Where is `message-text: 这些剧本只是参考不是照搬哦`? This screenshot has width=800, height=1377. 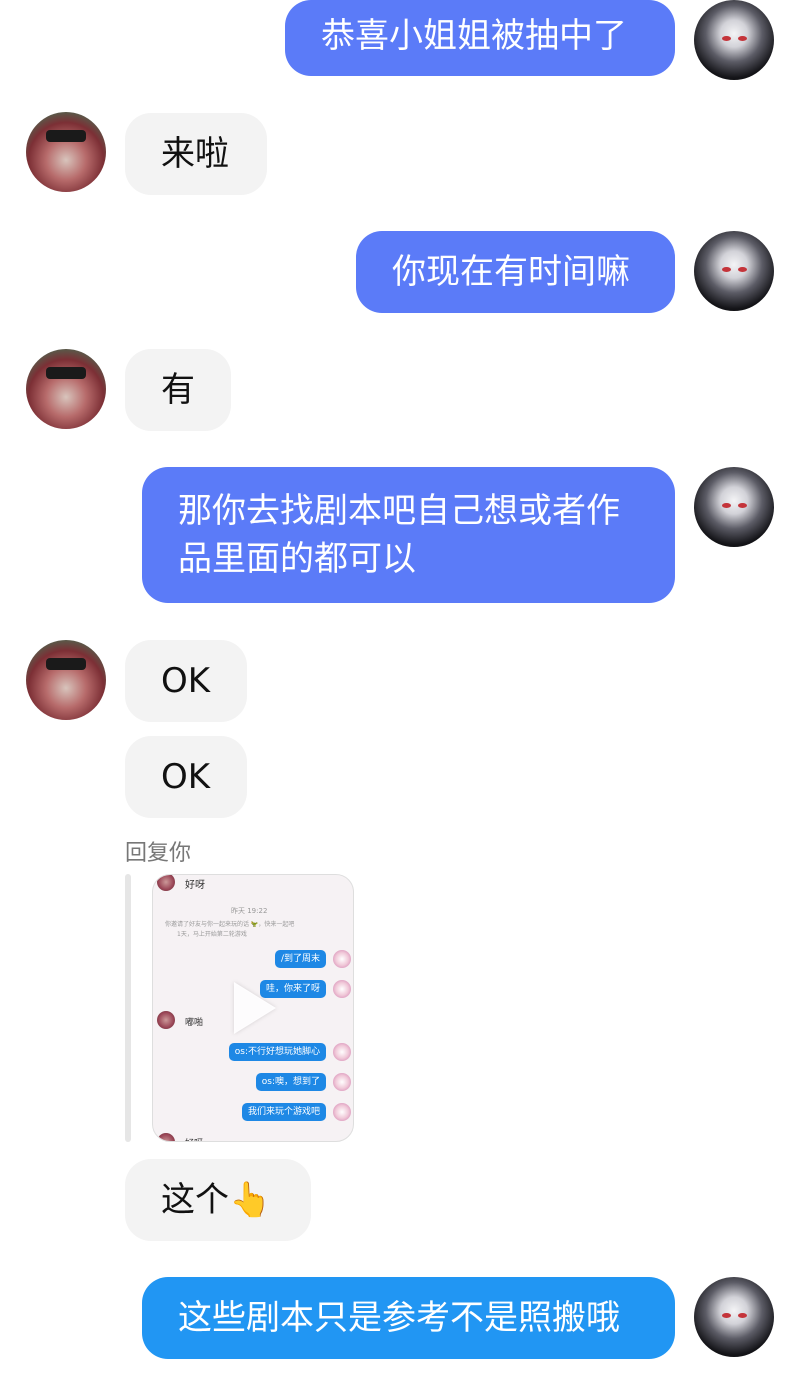
message-text: 这些剧本只是参考不是照搬哦 is located at coordinates (399, 1318).